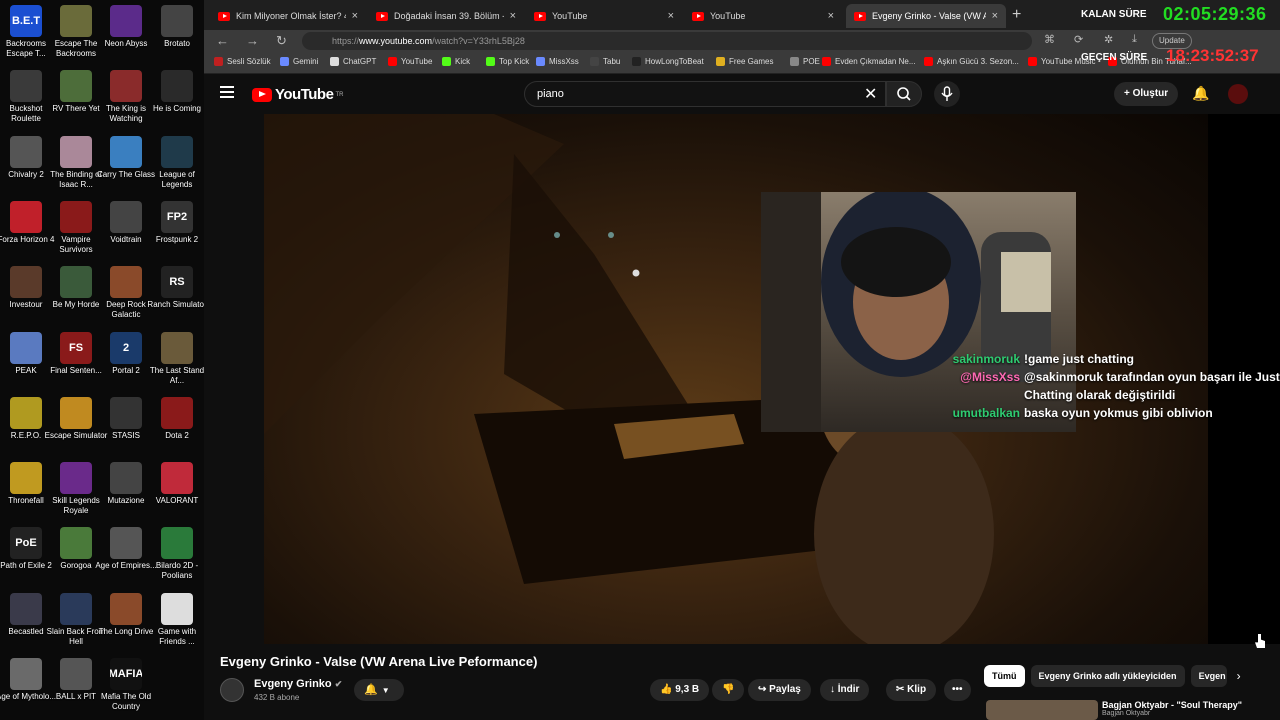 This screenshot has width=1280, height=720. I want to click on chip-related: Evgen, so click(1208, 676).